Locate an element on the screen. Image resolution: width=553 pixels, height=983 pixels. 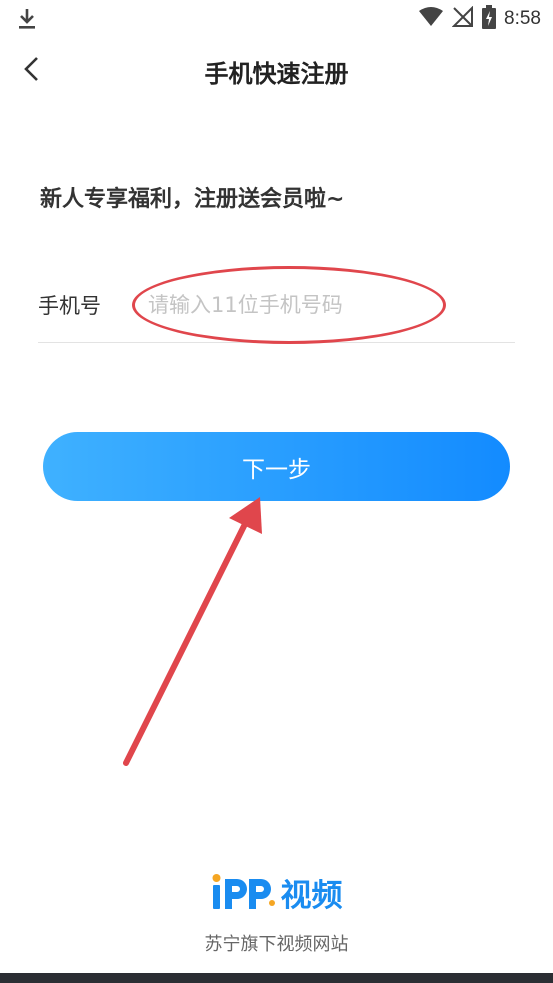
brand-logo is located at coordinates (244, 893).